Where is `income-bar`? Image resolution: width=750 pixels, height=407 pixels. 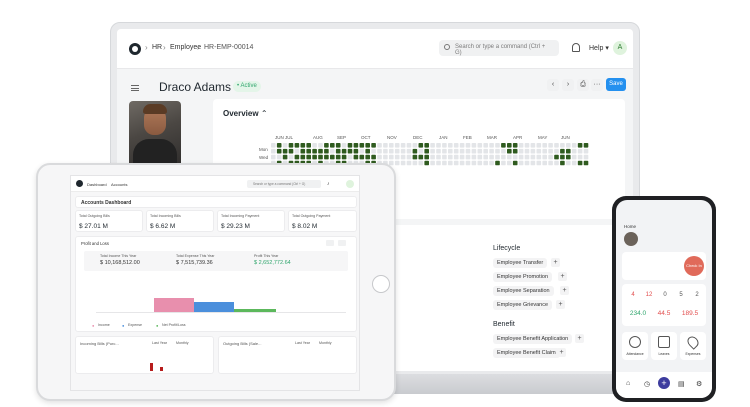 income-bar is located at coordinates (174, 305).